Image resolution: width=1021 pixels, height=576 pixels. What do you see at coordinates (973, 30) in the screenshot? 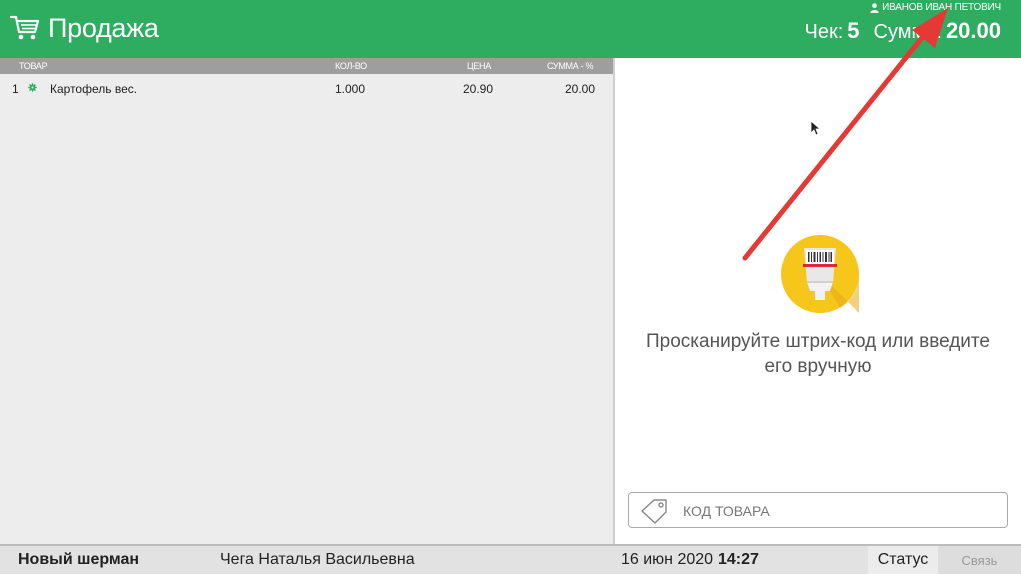
I see `sum-value: 20.00` at bounding box center [973, 30].